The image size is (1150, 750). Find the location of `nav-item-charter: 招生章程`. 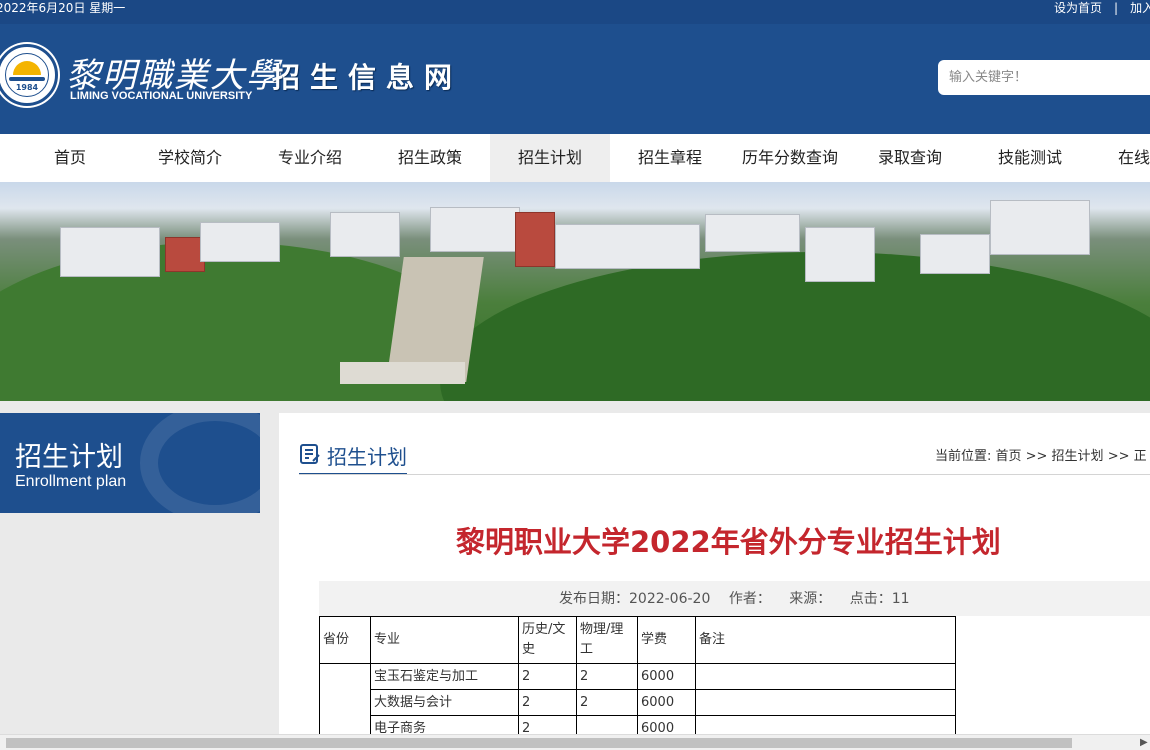

nav-item-charter: 招生章程 is located at coordinates (670, 158).